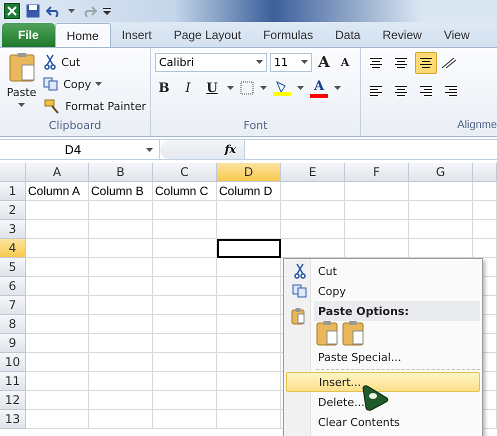  Describe the element at coordinates (22, 85) in the screenshot. I see `paste-button: Paste` at that location.